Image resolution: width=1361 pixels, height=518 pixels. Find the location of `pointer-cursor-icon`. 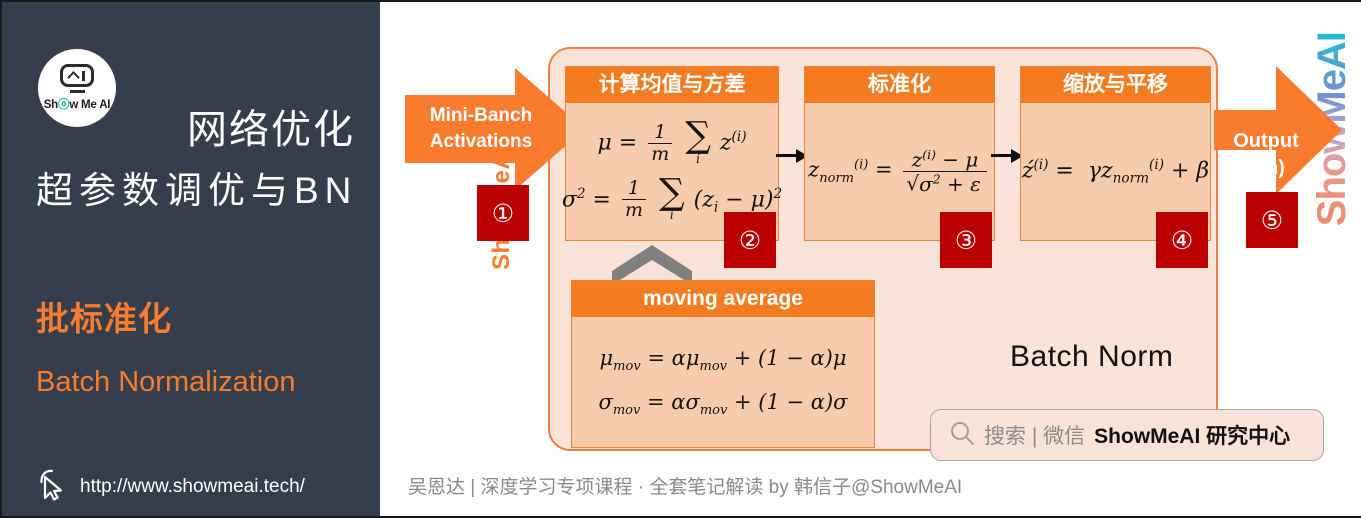

pointer-cursor-icon is located at coordinates (51, 486).